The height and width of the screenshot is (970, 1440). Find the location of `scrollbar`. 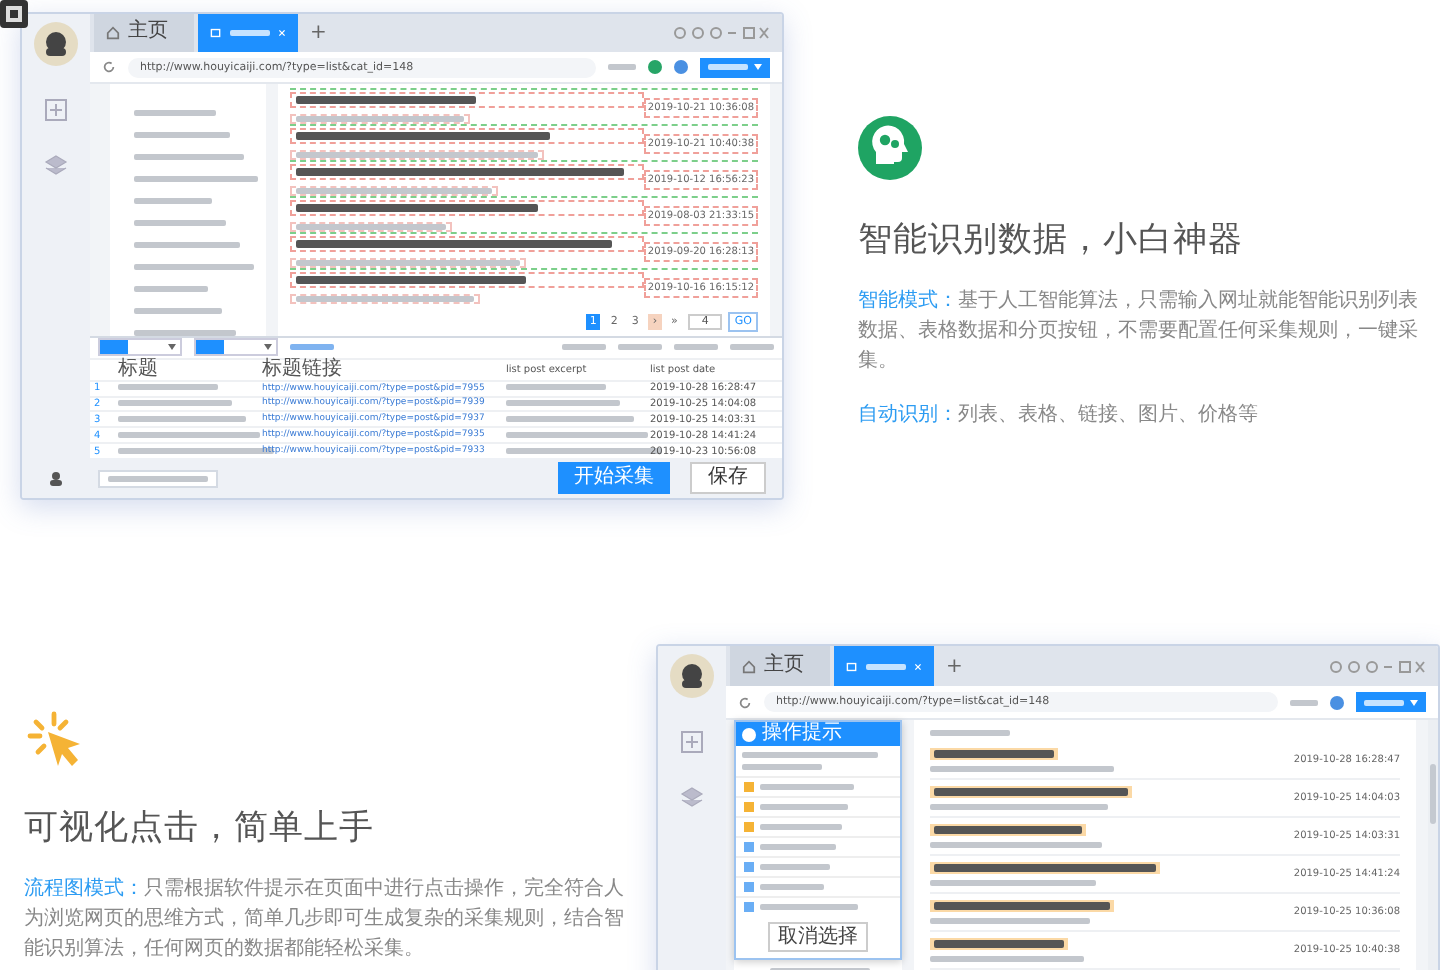

scrollbar is located at coordinates (1433, 845).